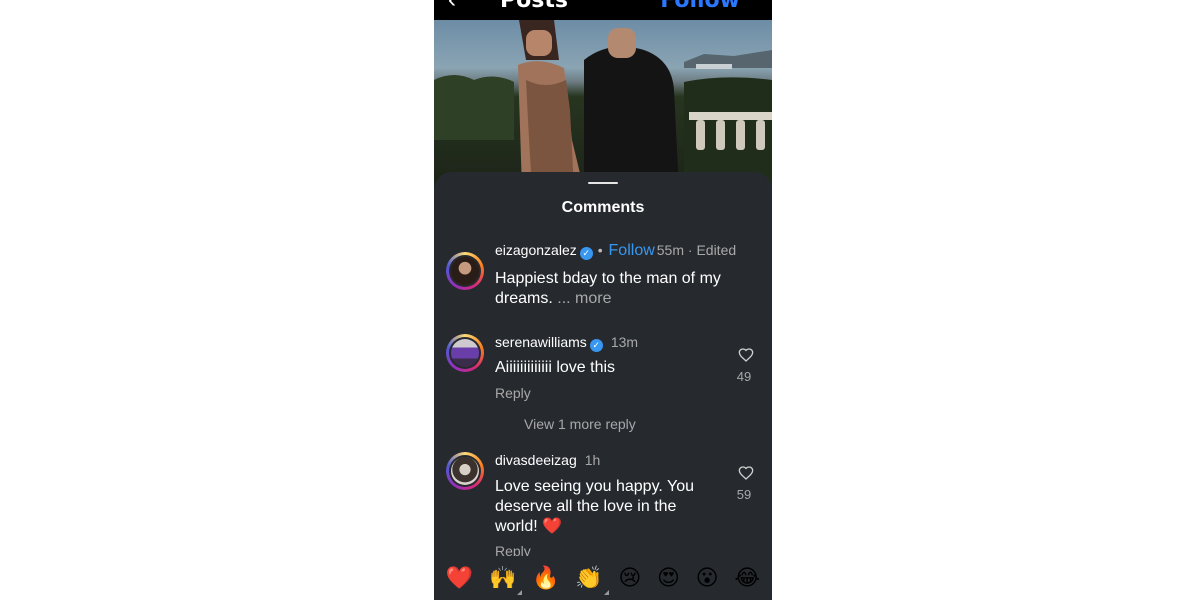 The height and width of the screenshot is (600, 1200). I want to click on like-count: 59, so click(744, 494).